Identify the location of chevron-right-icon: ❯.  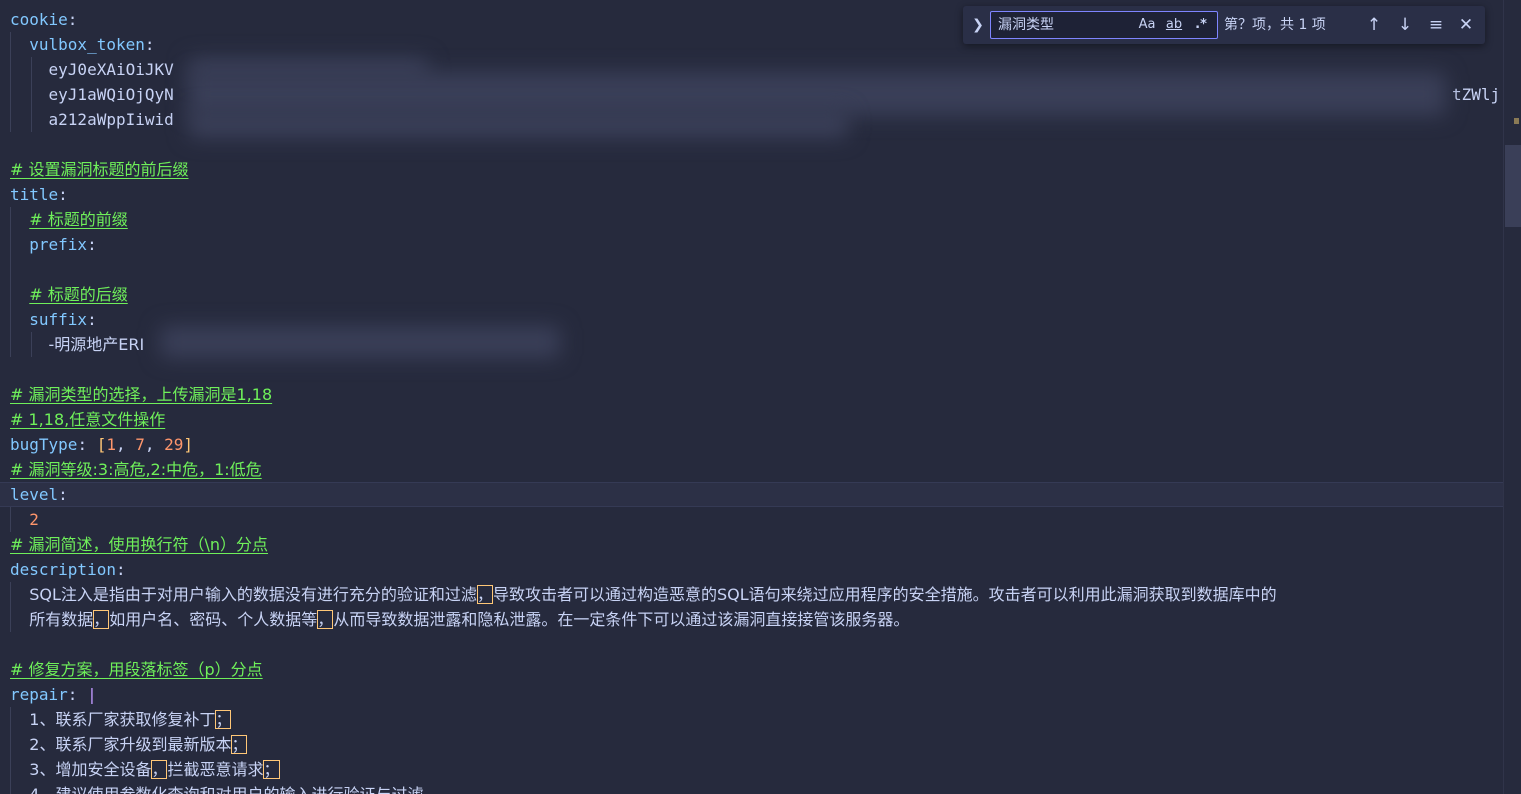
(978, 25).